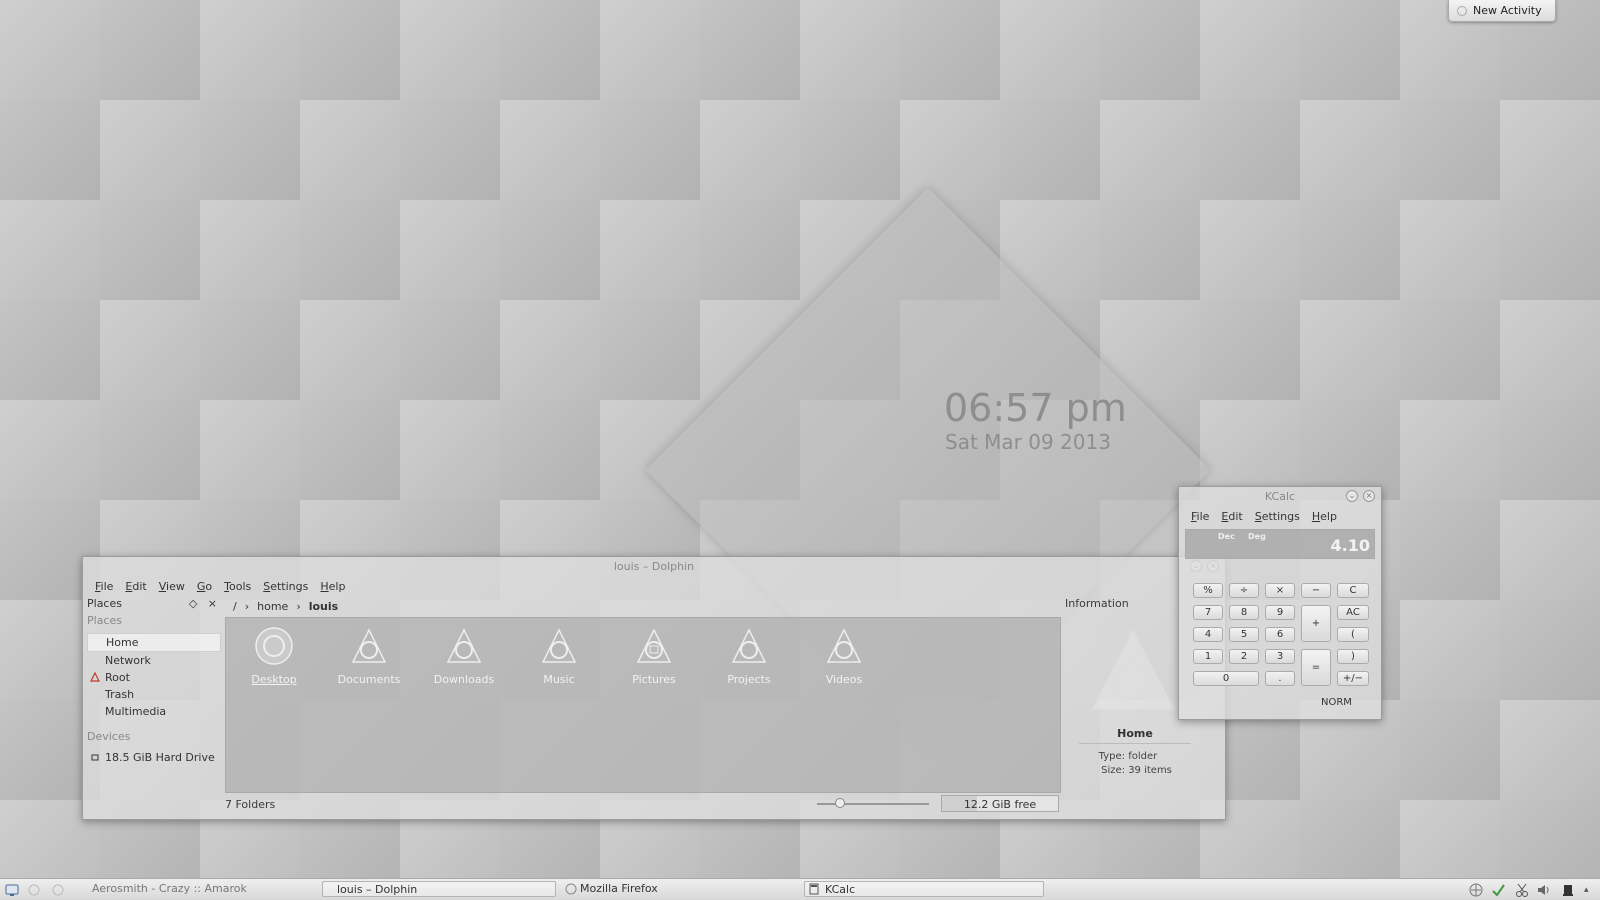 The width and height of the screenshot is (1600, 900). I want to click on digit-2-button: 2, so click(1244, 656).